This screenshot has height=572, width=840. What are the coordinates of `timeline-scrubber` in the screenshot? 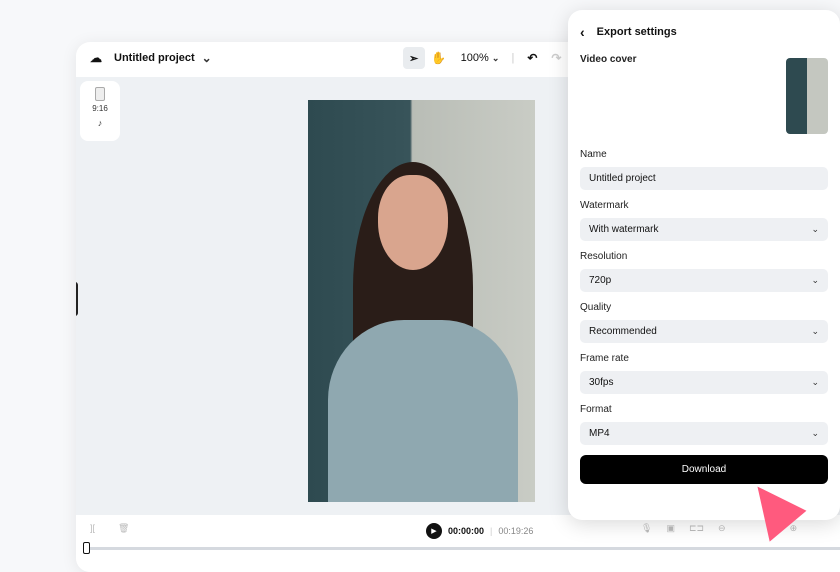 It's located at (463, 548).